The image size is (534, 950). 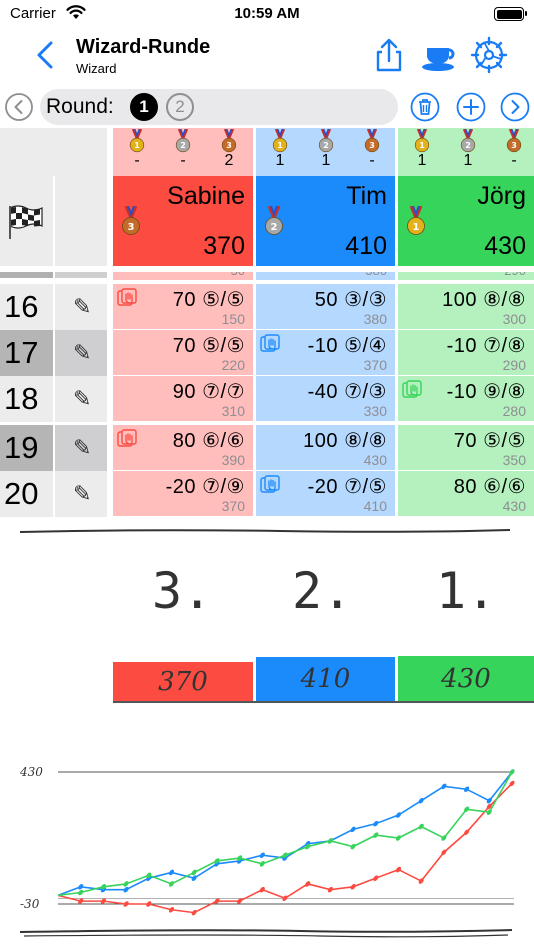 What do you see at coordinates (325, 221) in the screenshot?
I see `player-card-2: Tim 2 410` at bounding box center [325, 221].